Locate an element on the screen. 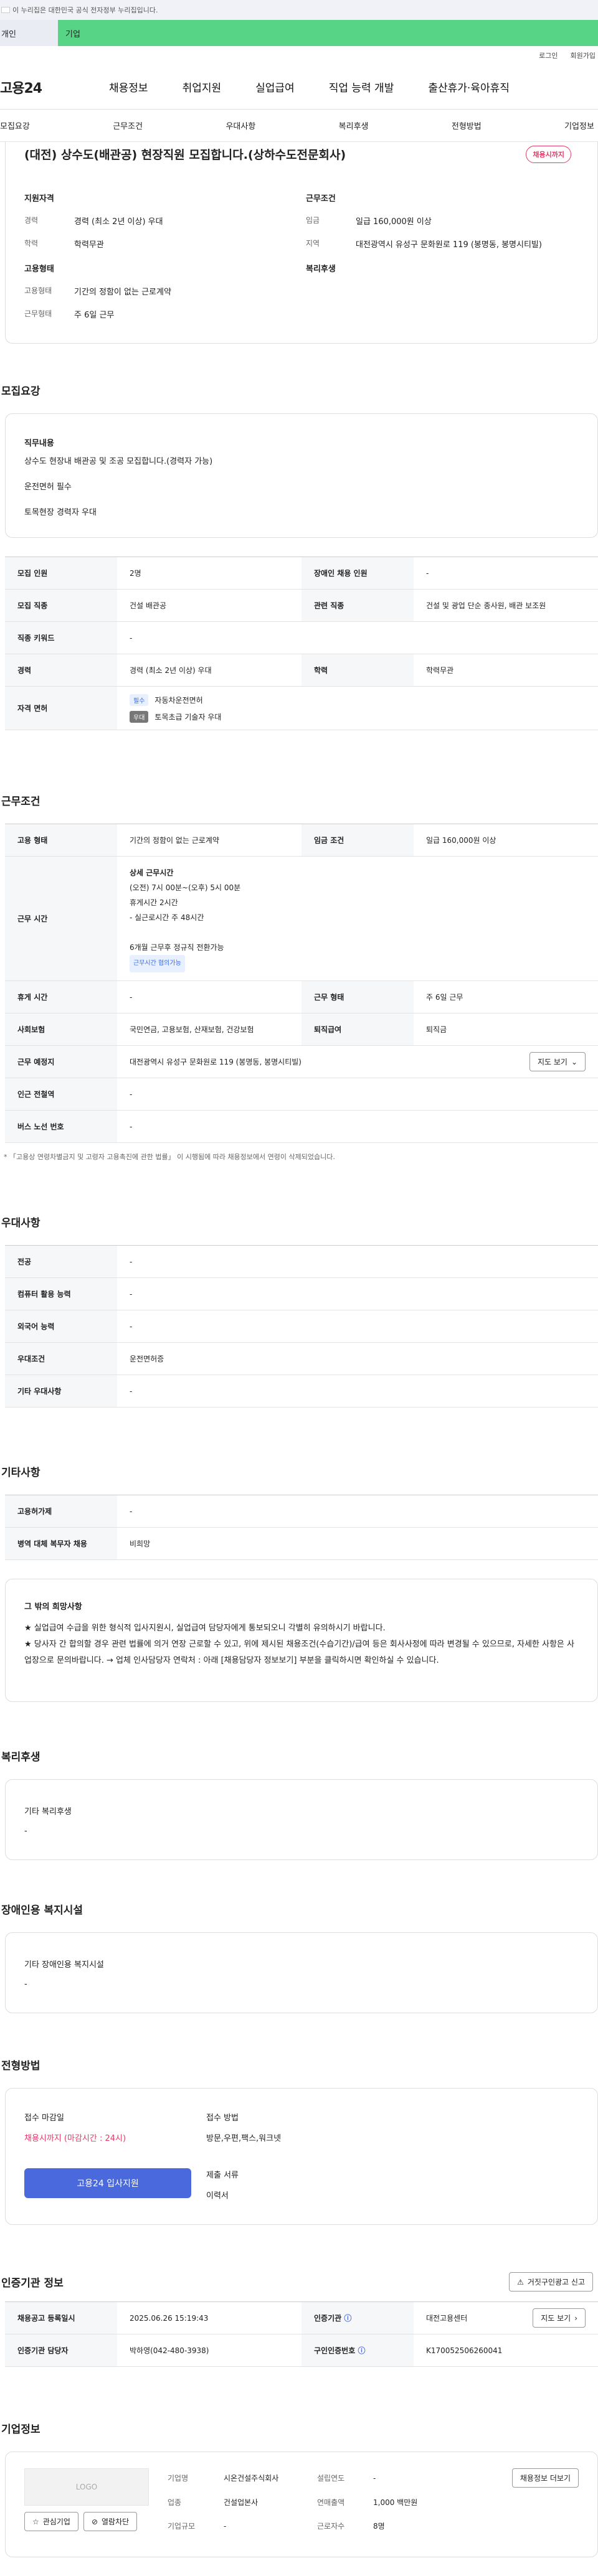  cell-label: 근무 형태 is located at coordinates (357, 996).